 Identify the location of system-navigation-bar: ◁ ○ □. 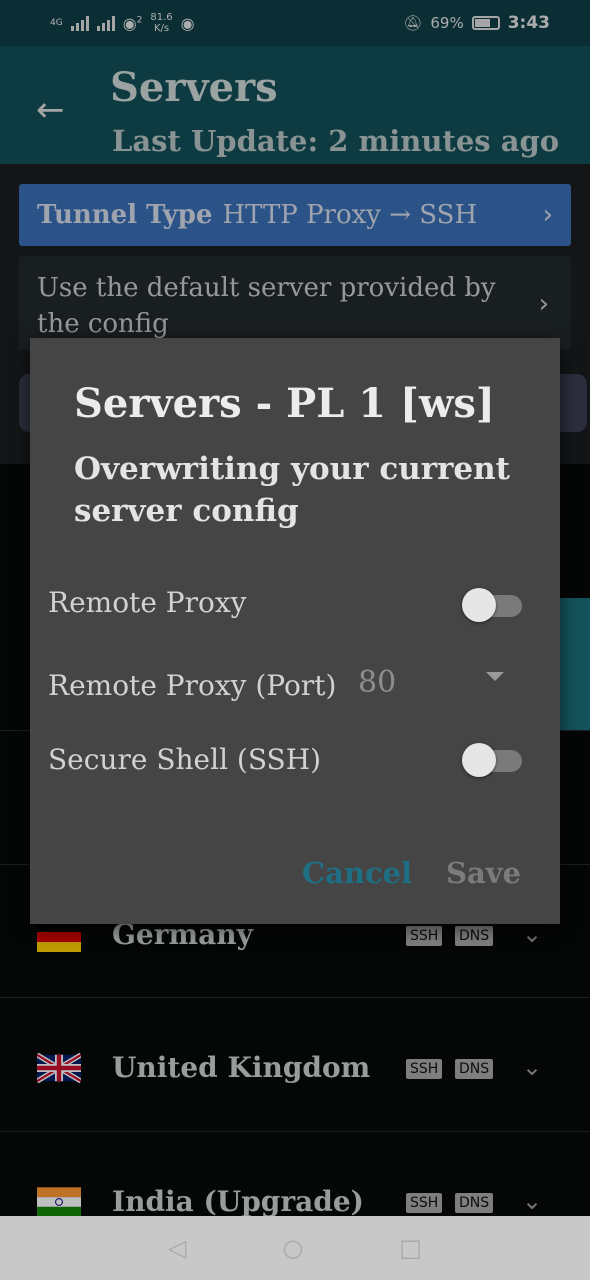
(295, 1248).